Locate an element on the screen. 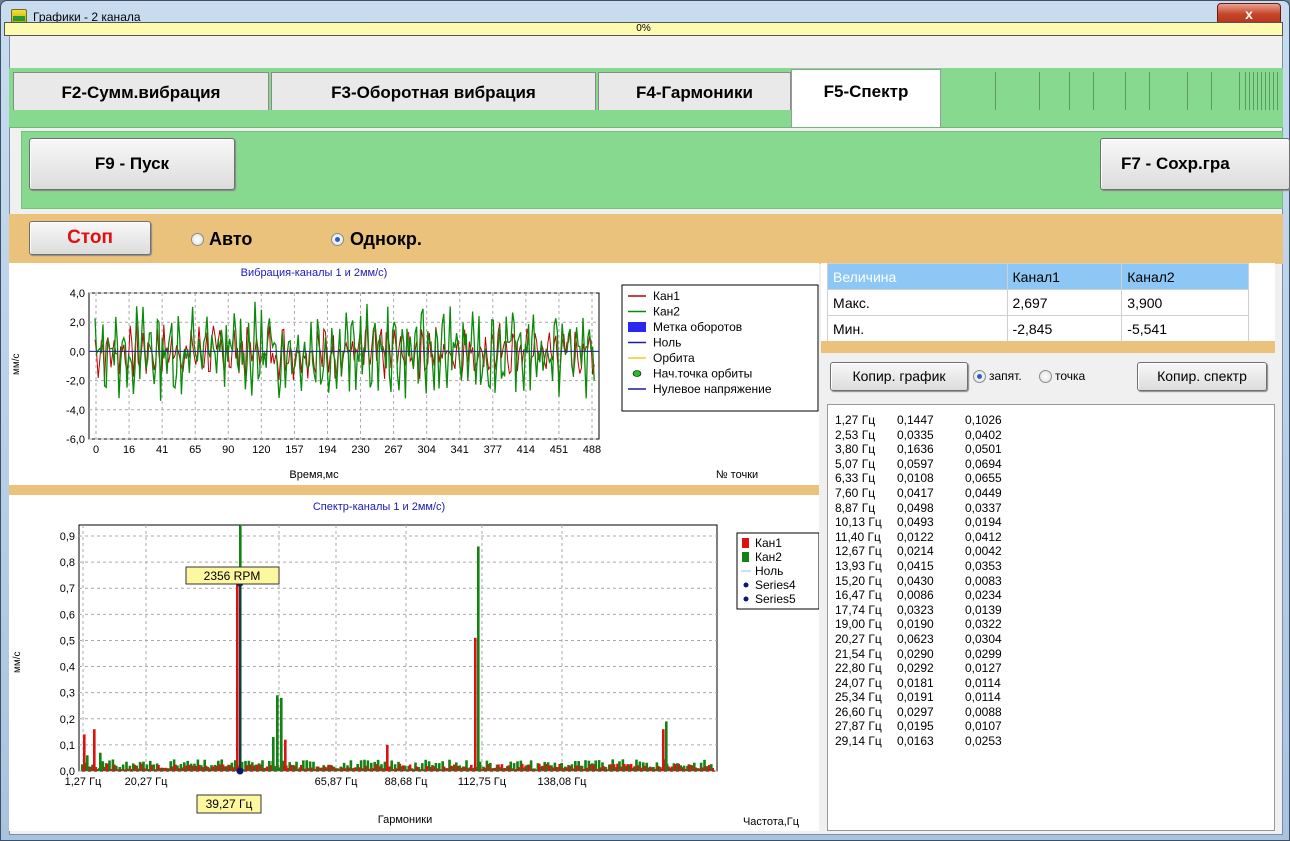 The image size is (1290, 841). list-channel2-value: 0,0501 is located at coordinates (983, 449).